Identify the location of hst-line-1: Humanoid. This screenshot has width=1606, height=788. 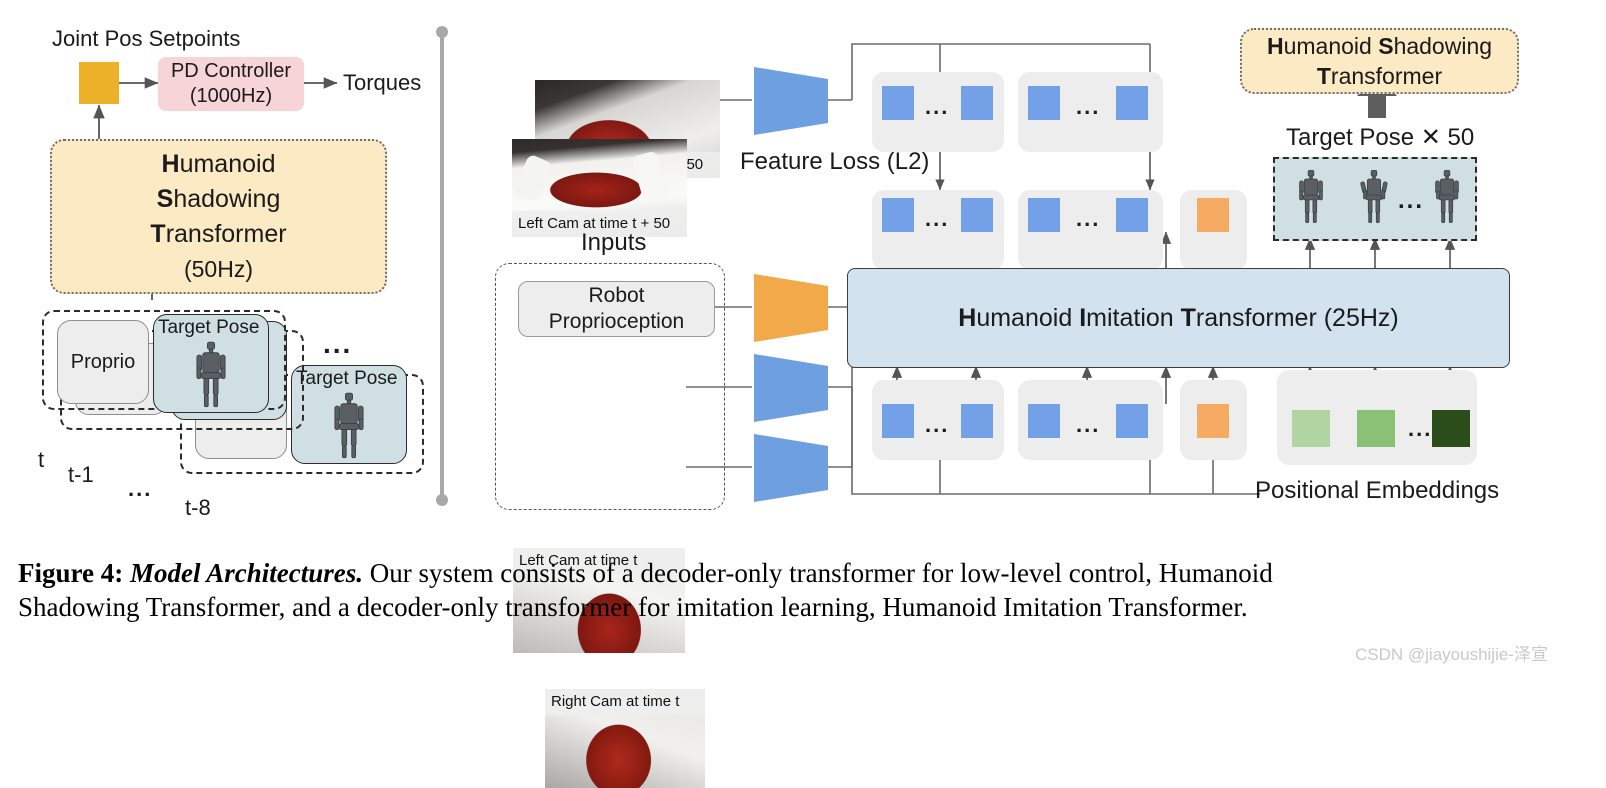
(219, 164).